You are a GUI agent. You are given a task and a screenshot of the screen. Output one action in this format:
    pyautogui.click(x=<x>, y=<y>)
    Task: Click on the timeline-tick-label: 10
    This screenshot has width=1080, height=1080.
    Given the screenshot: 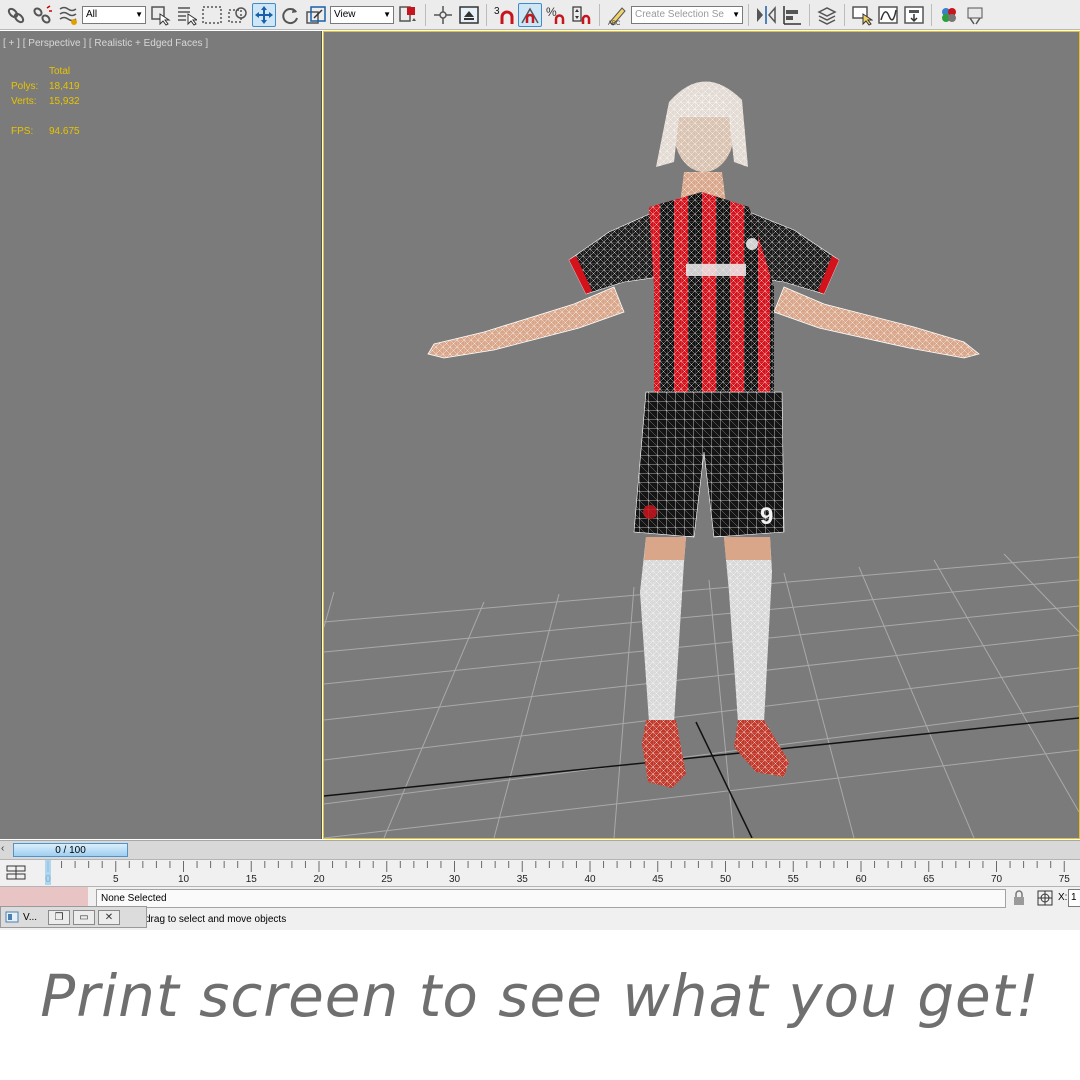 What is the action you would take?
    pyautogui.click(x=184, y=879)
    